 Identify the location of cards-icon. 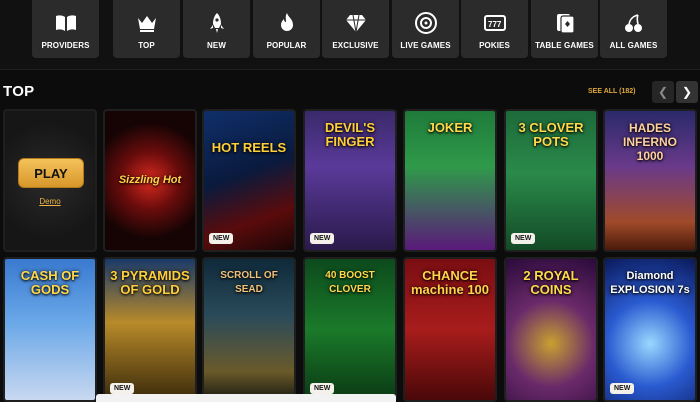
(565, 24).